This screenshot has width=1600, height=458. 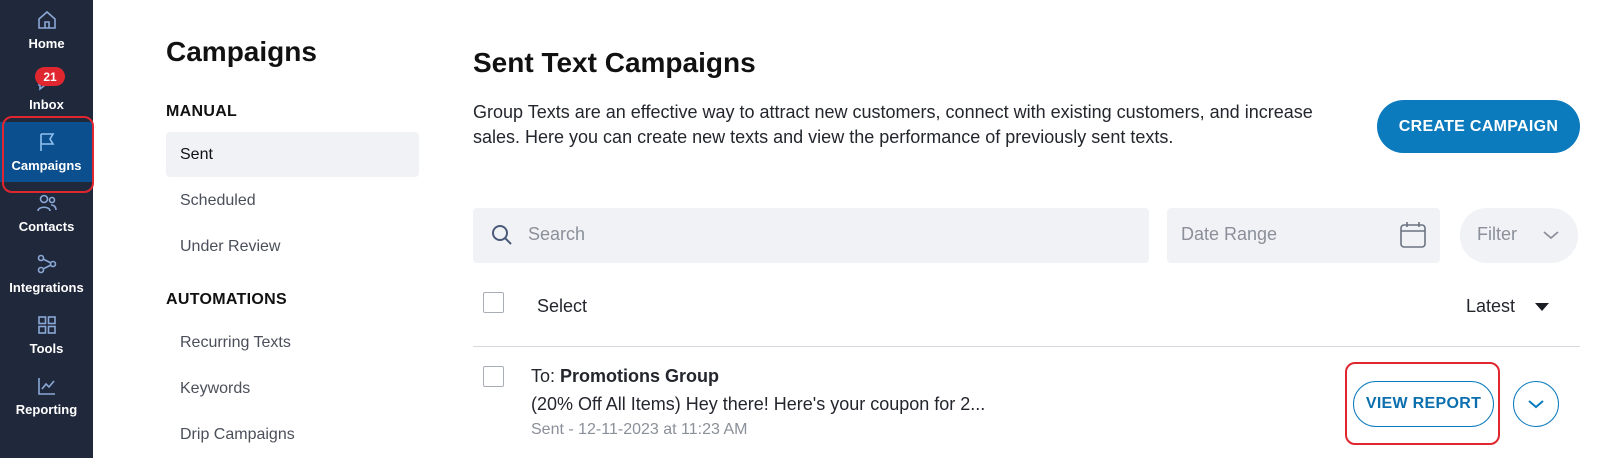 I want to click on search-input: Search, so click(x=811, y=235).